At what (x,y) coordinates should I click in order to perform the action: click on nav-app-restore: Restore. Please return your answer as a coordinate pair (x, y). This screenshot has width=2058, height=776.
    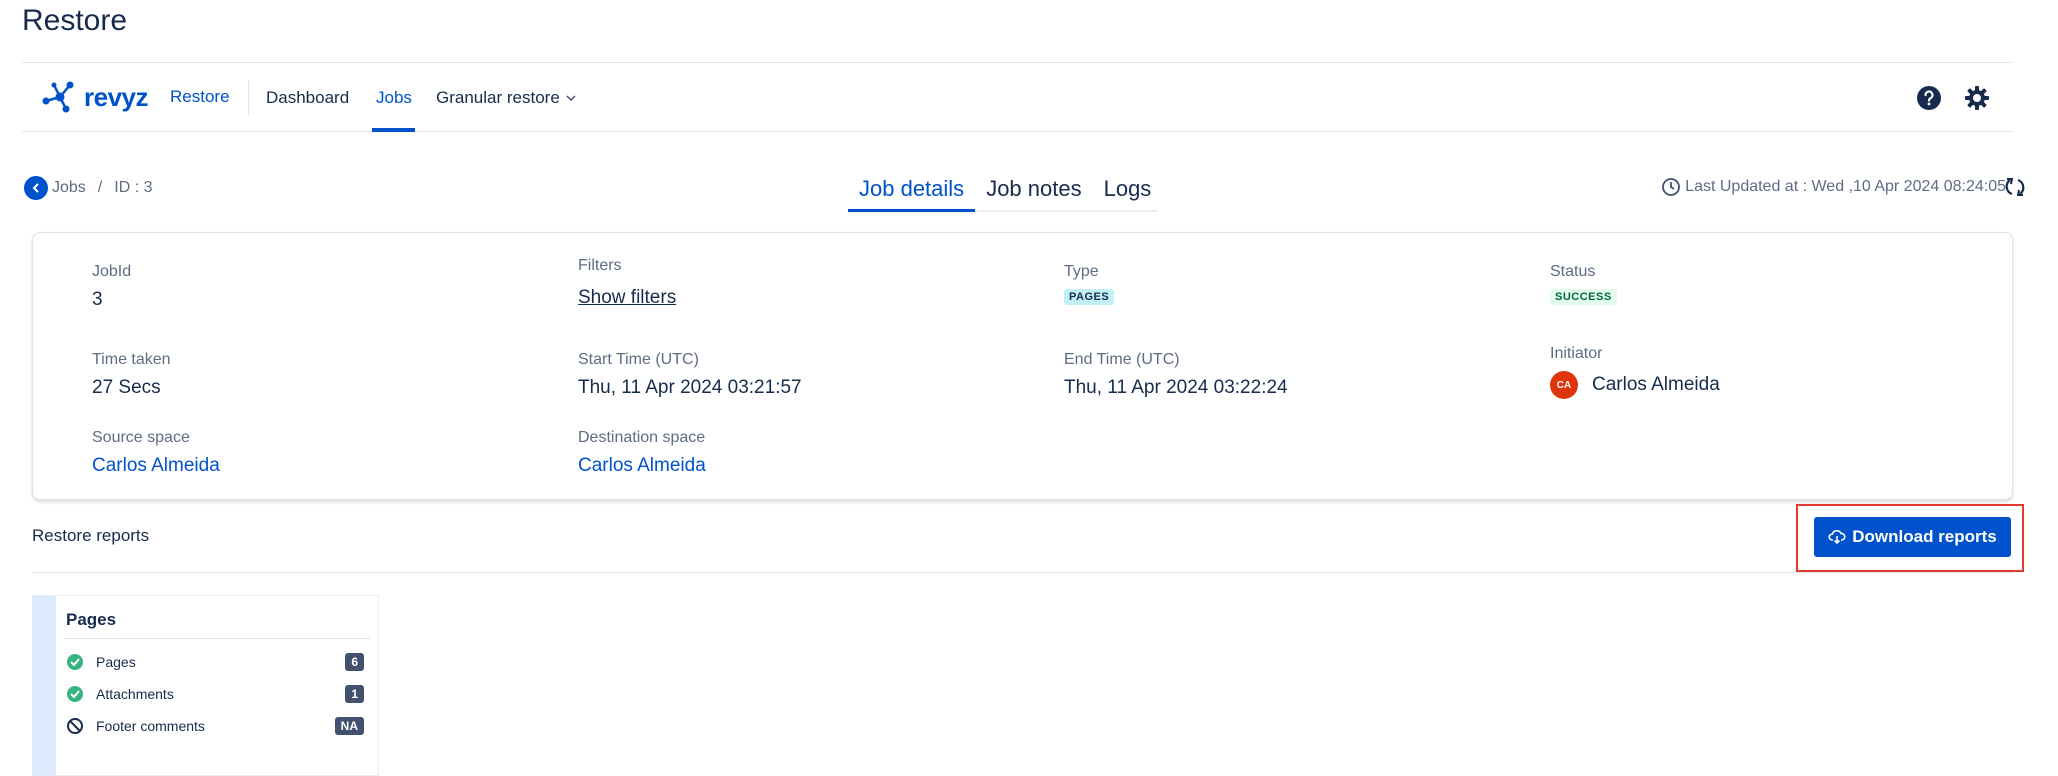
    Looking at the image, I should click on (200, 97).